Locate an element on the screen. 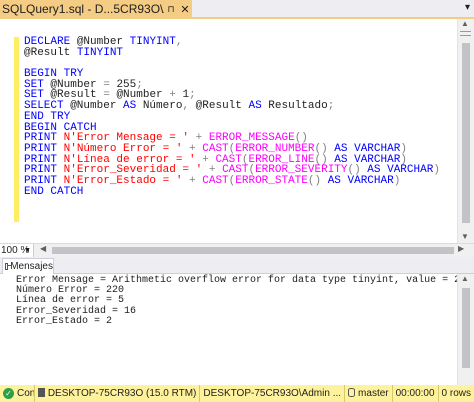 Image resolution: width=474 pixels, height=402 pixels. change-tracking-bar is located at coordinates (16, 129).